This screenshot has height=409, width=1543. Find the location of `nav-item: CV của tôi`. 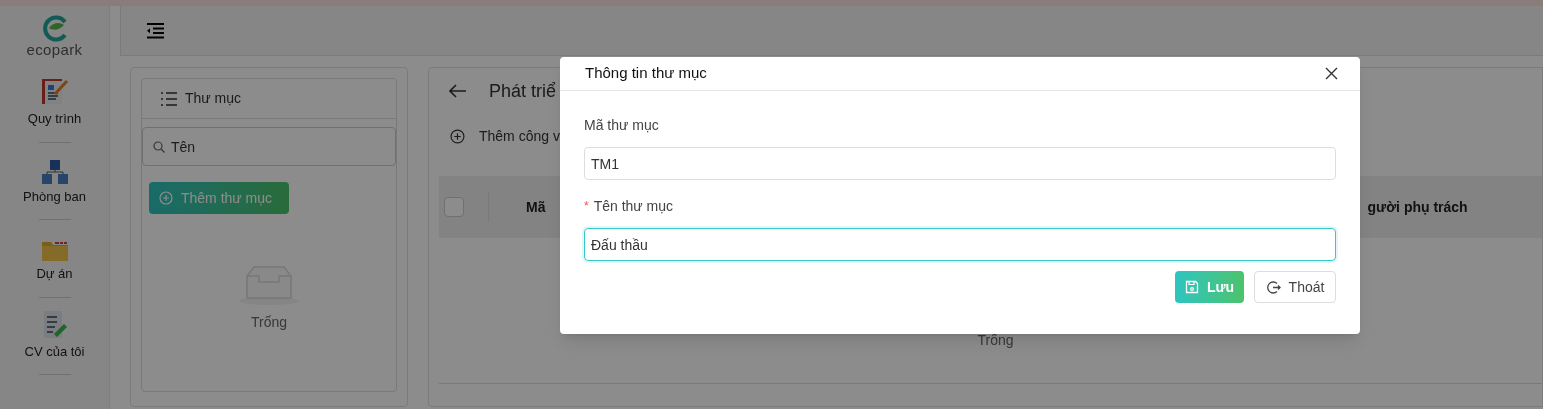

nav-item: CV của tôi is located at coordinates (54, 335).